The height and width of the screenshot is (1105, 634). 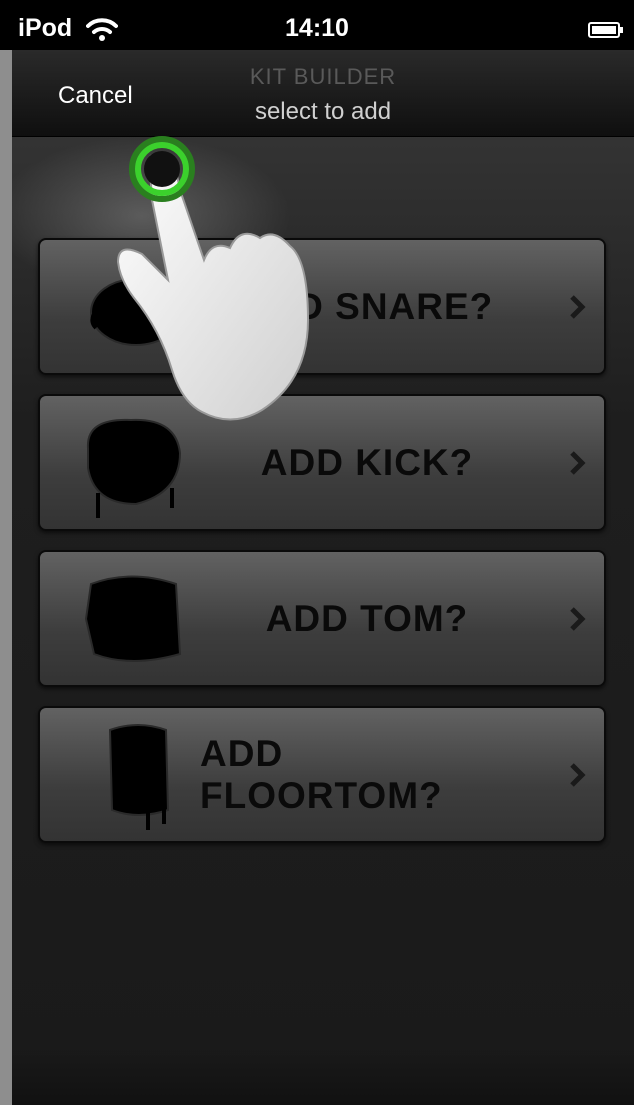 I want to click on touch-point-indicator, so click(x=162, y=169).